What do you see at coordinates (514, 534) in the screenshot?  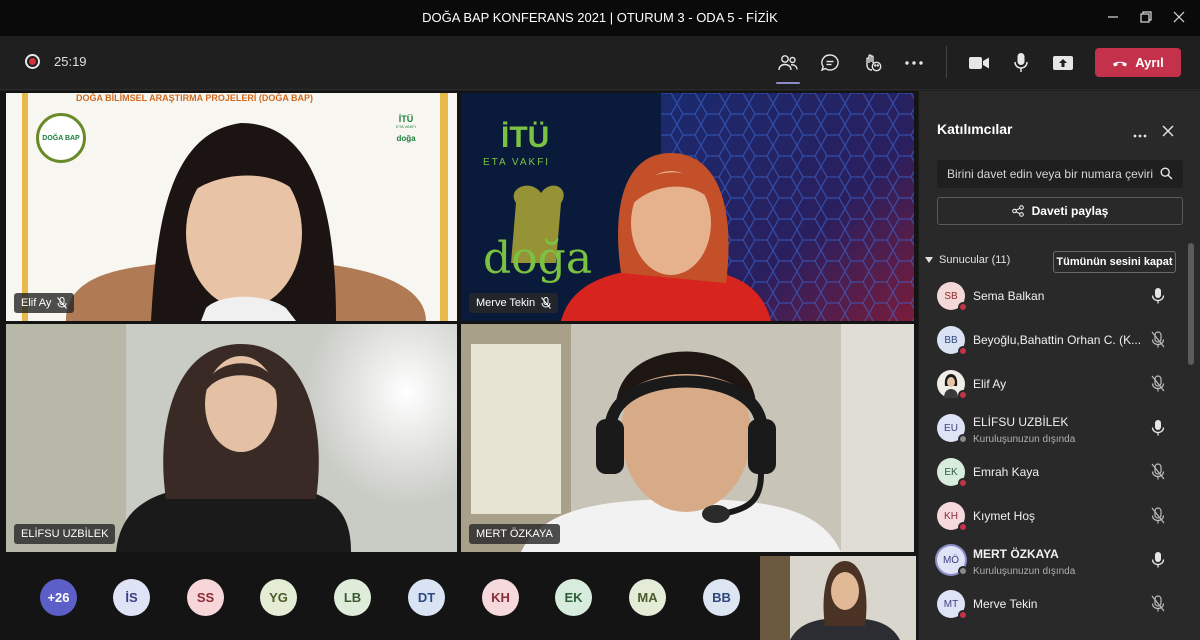 I see `participant-name: MERT ÖZKAYA` at bounding box center [514, 534].